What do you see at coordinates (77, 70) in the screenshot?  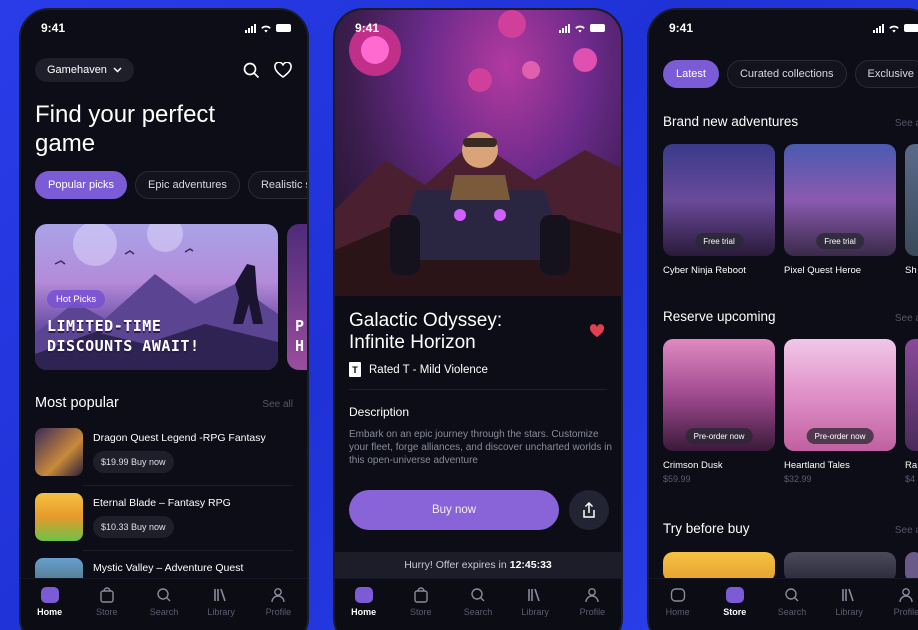 I see `store-selector-label: Gamehaven` at bounding box center [77, 70].